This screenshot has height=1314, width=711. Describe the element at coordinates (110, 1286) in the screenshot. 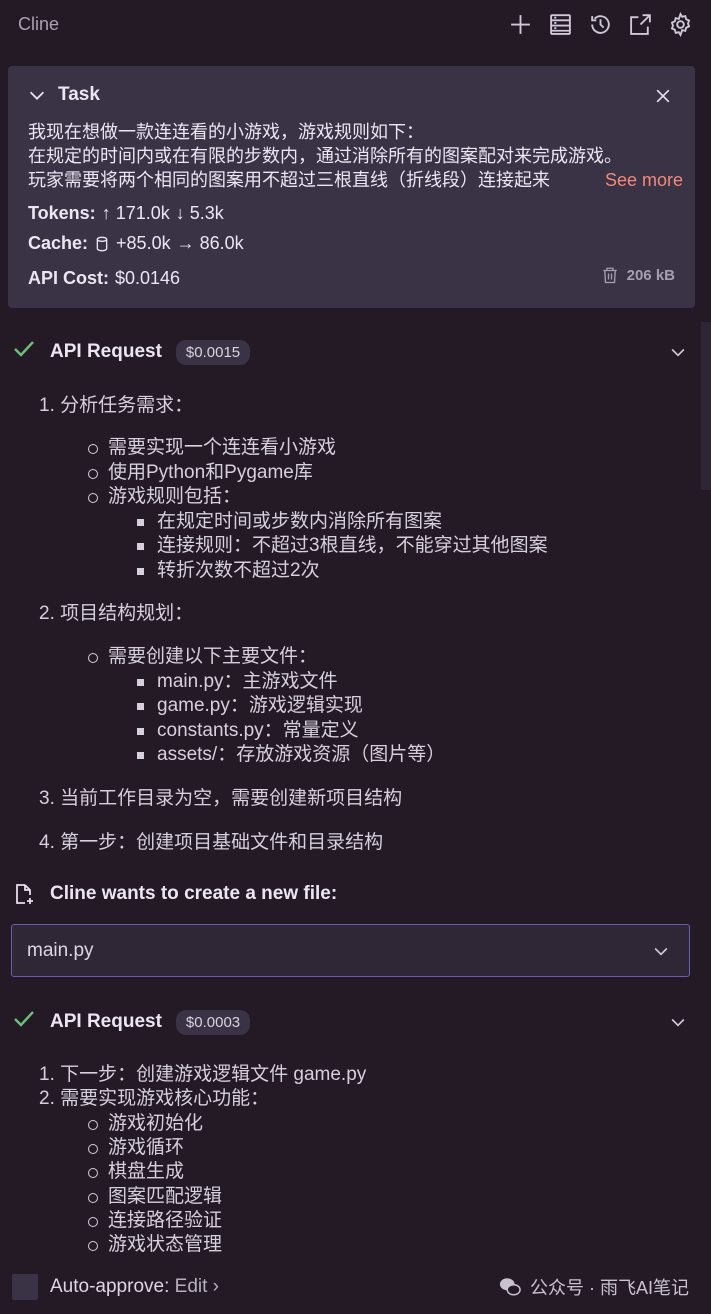

I see `auto-approve-label: Auto-approve:` at that location.